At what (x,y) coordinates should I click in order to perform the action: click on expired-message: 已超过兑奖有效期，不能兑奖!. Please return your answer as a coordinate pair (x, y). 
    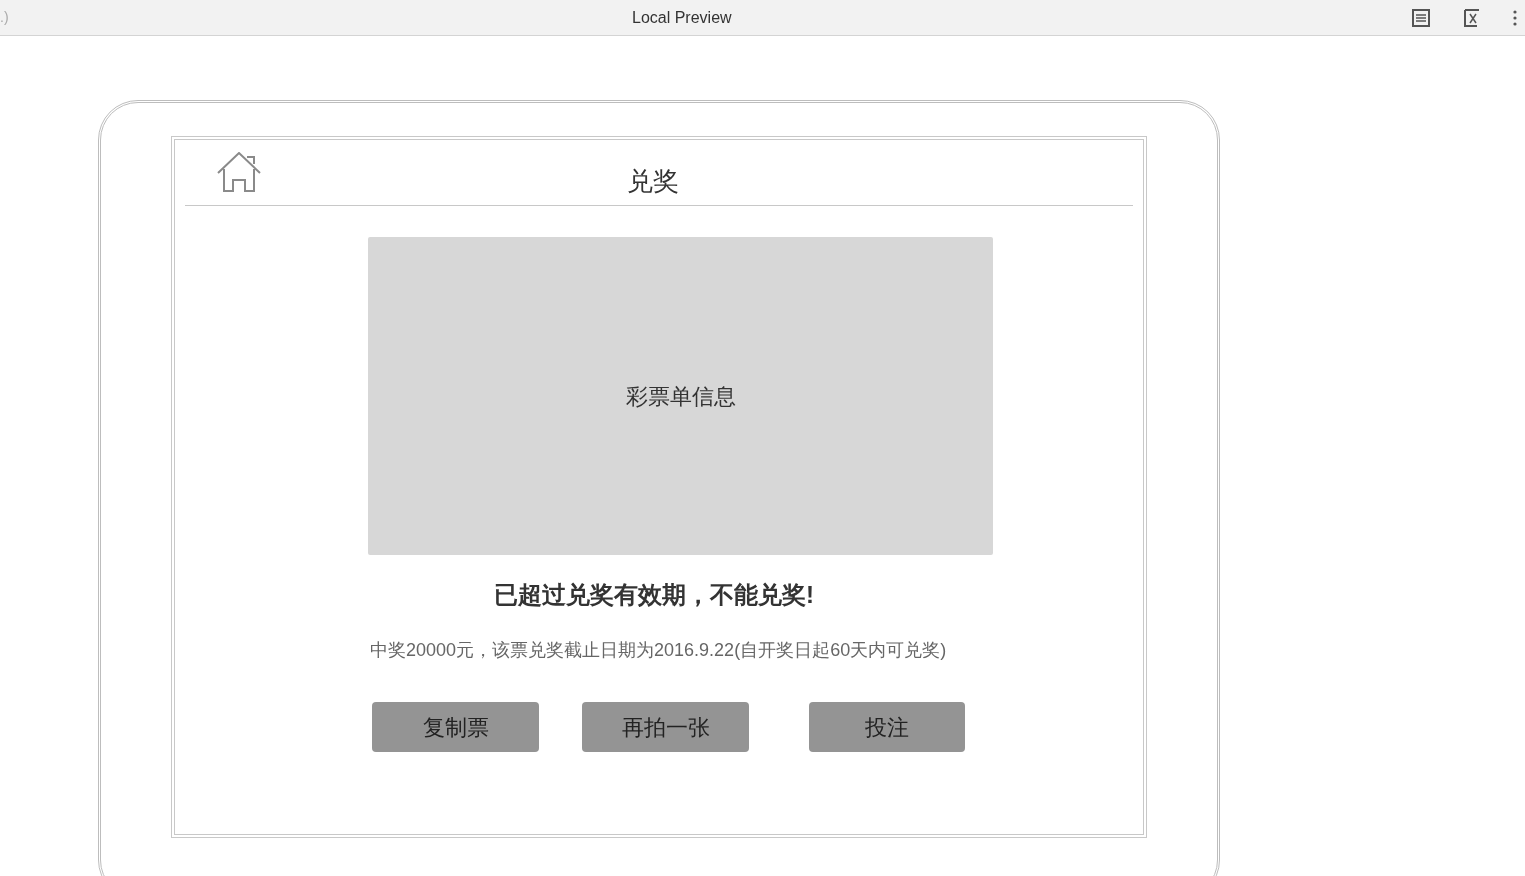
    Looking at the image, I should click on (654, 595).